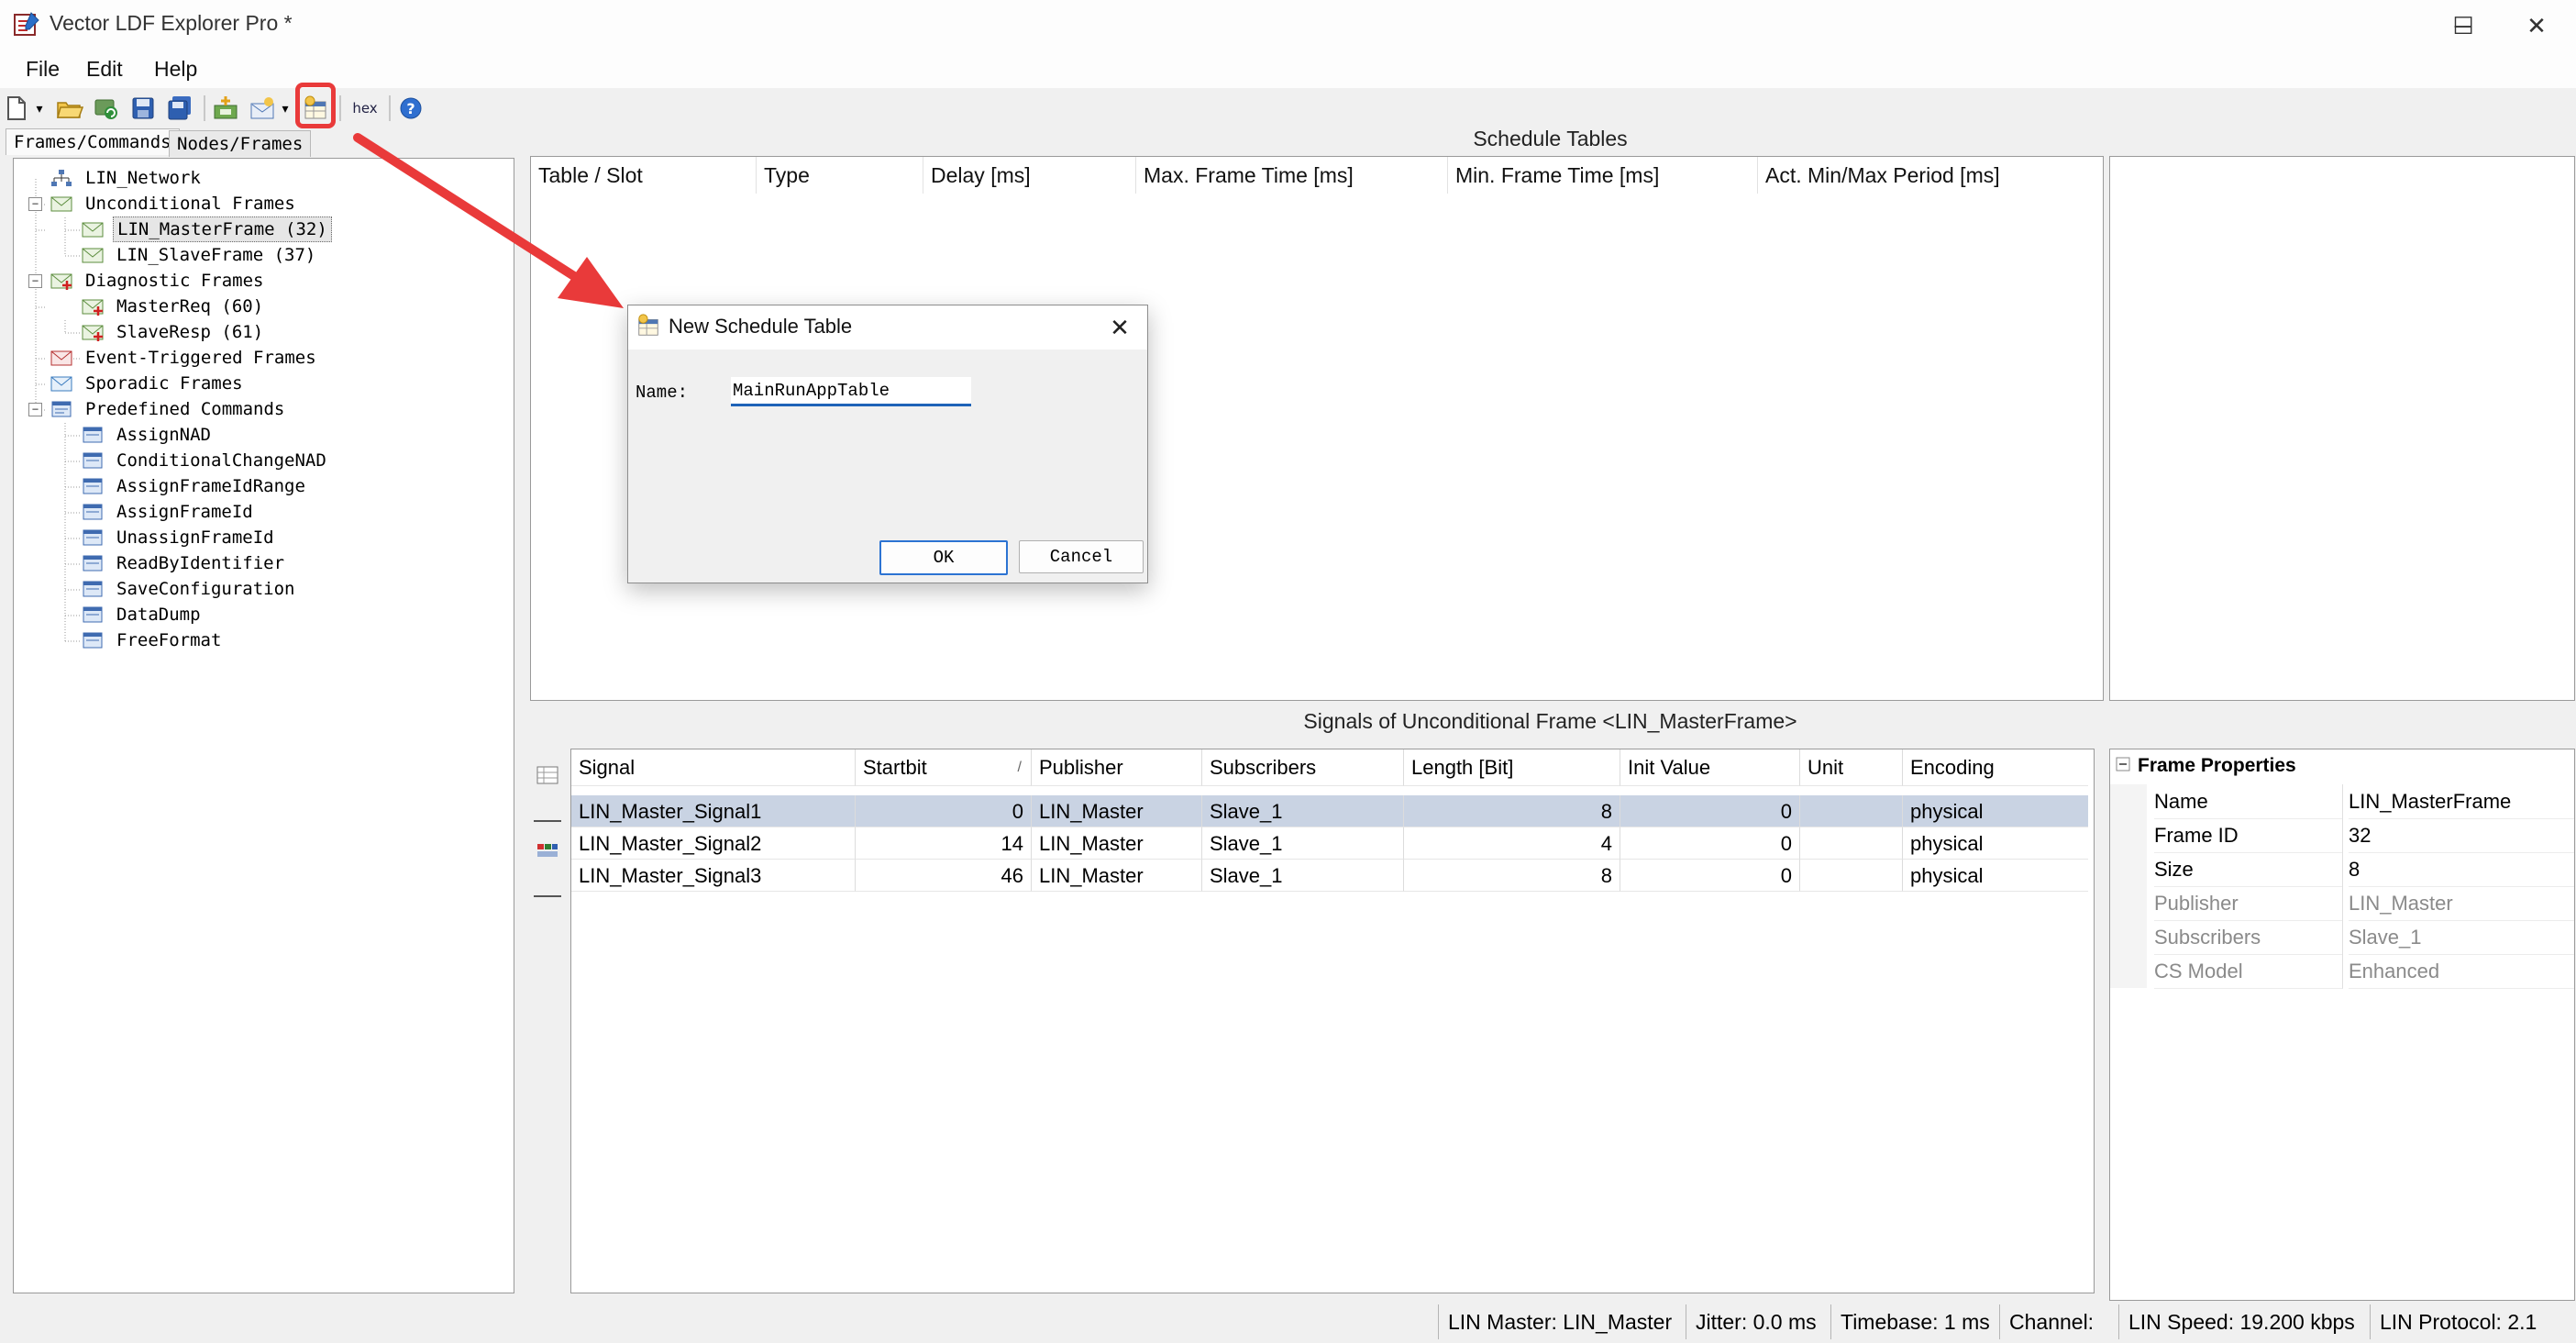 The height and width of the screenshot is (1343, 2576). Describe the element at coordinates (2342, 801) in the screenshot. I see `property-row: Name LIN_MasterFrame` at that location.